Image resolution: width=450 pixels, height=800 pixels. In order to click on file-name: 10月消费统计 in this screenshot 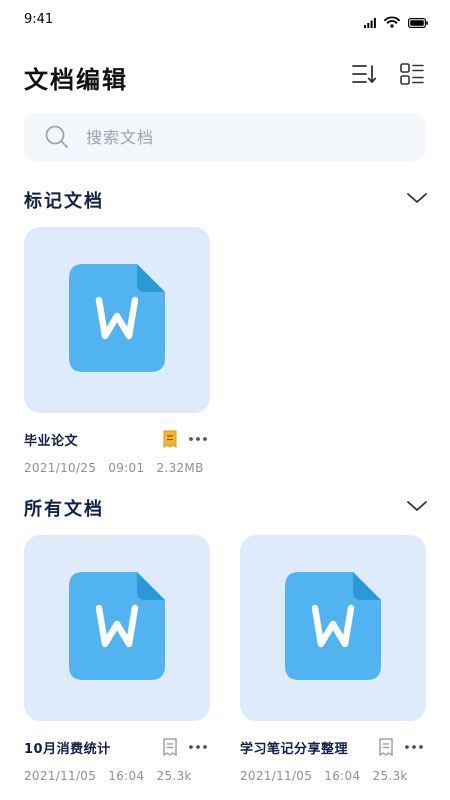, I will do `click(67, 749)`.